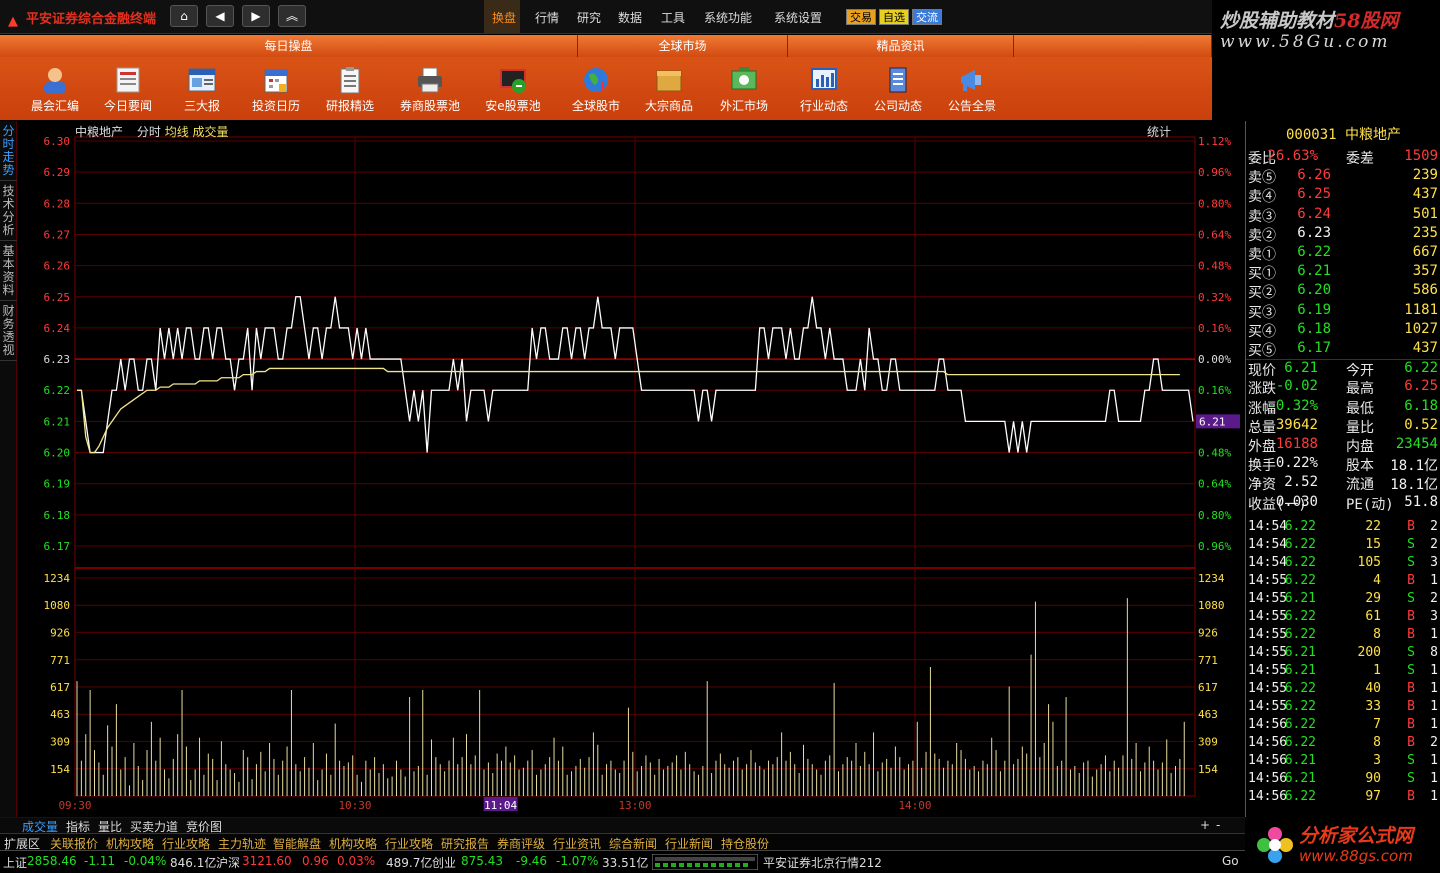  What do you see at coordinates (1214, 453) in the screenshot?
I see `pct-tick-label: 0.48%` at bounding box center [1214, 453].